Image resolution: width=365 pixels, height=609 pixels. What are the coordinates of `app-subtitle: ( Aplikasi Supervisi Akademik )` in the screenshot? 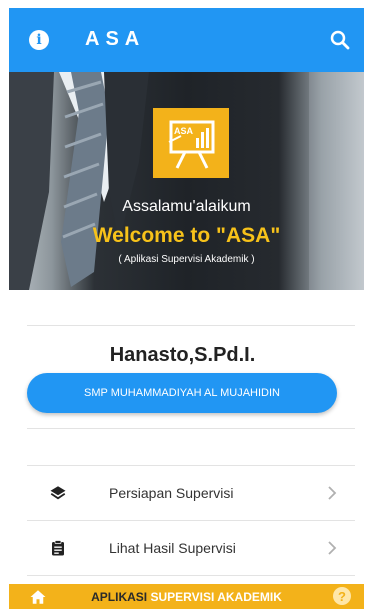 It's located at (186, 259).